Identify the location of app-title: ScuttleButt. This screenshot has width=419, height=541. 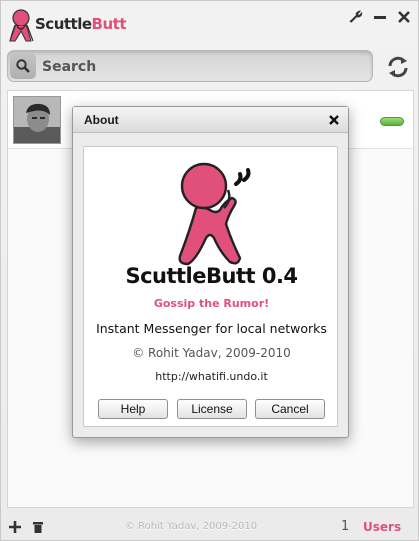
(80, 24).